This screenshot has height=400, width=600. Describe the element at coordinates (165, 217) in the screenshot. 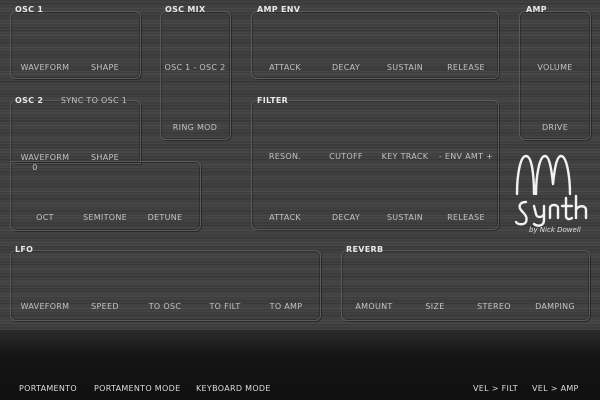

I see `osc2-detune-control: DETUNE` at that location.